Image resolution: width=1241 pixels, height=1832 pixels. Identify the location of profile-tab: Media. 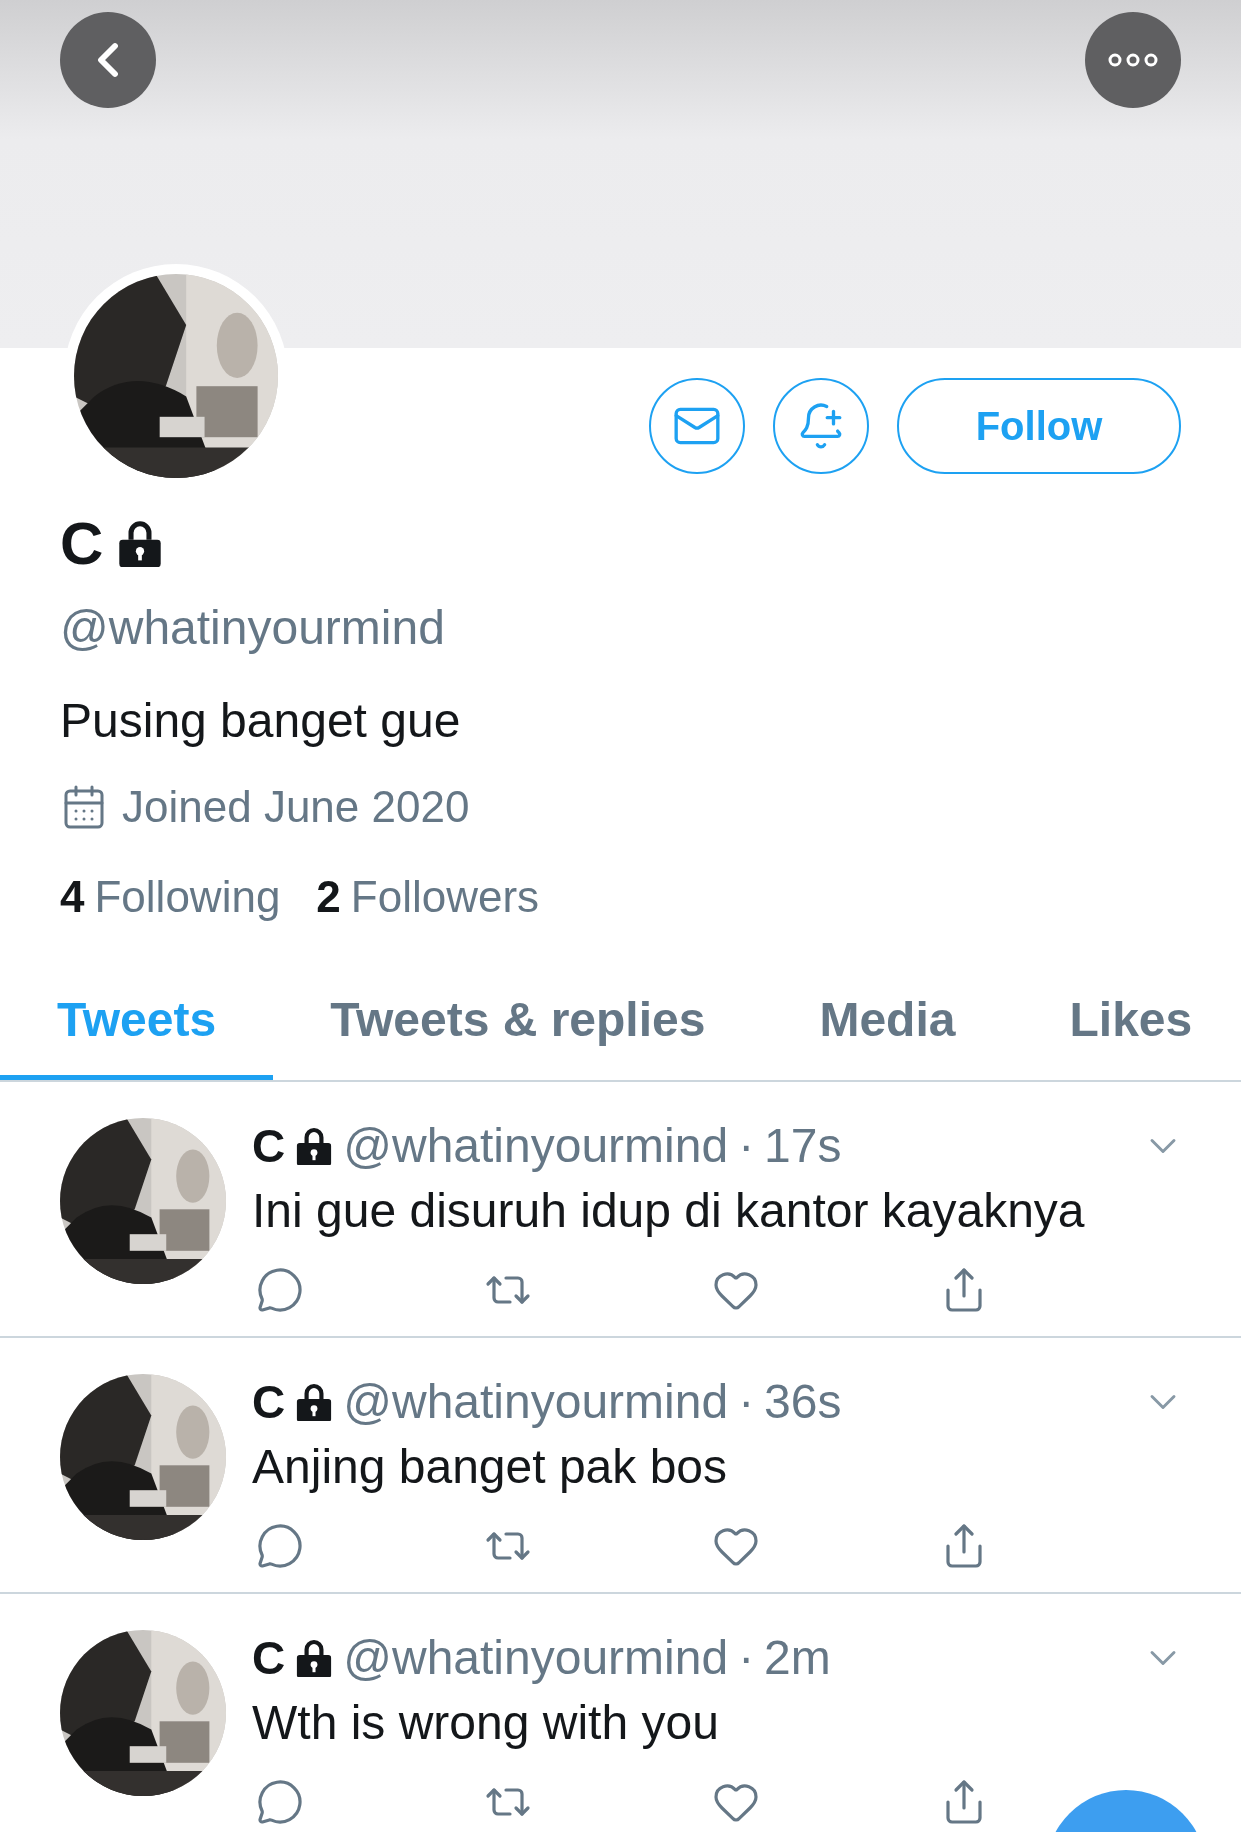
(887, 1026).